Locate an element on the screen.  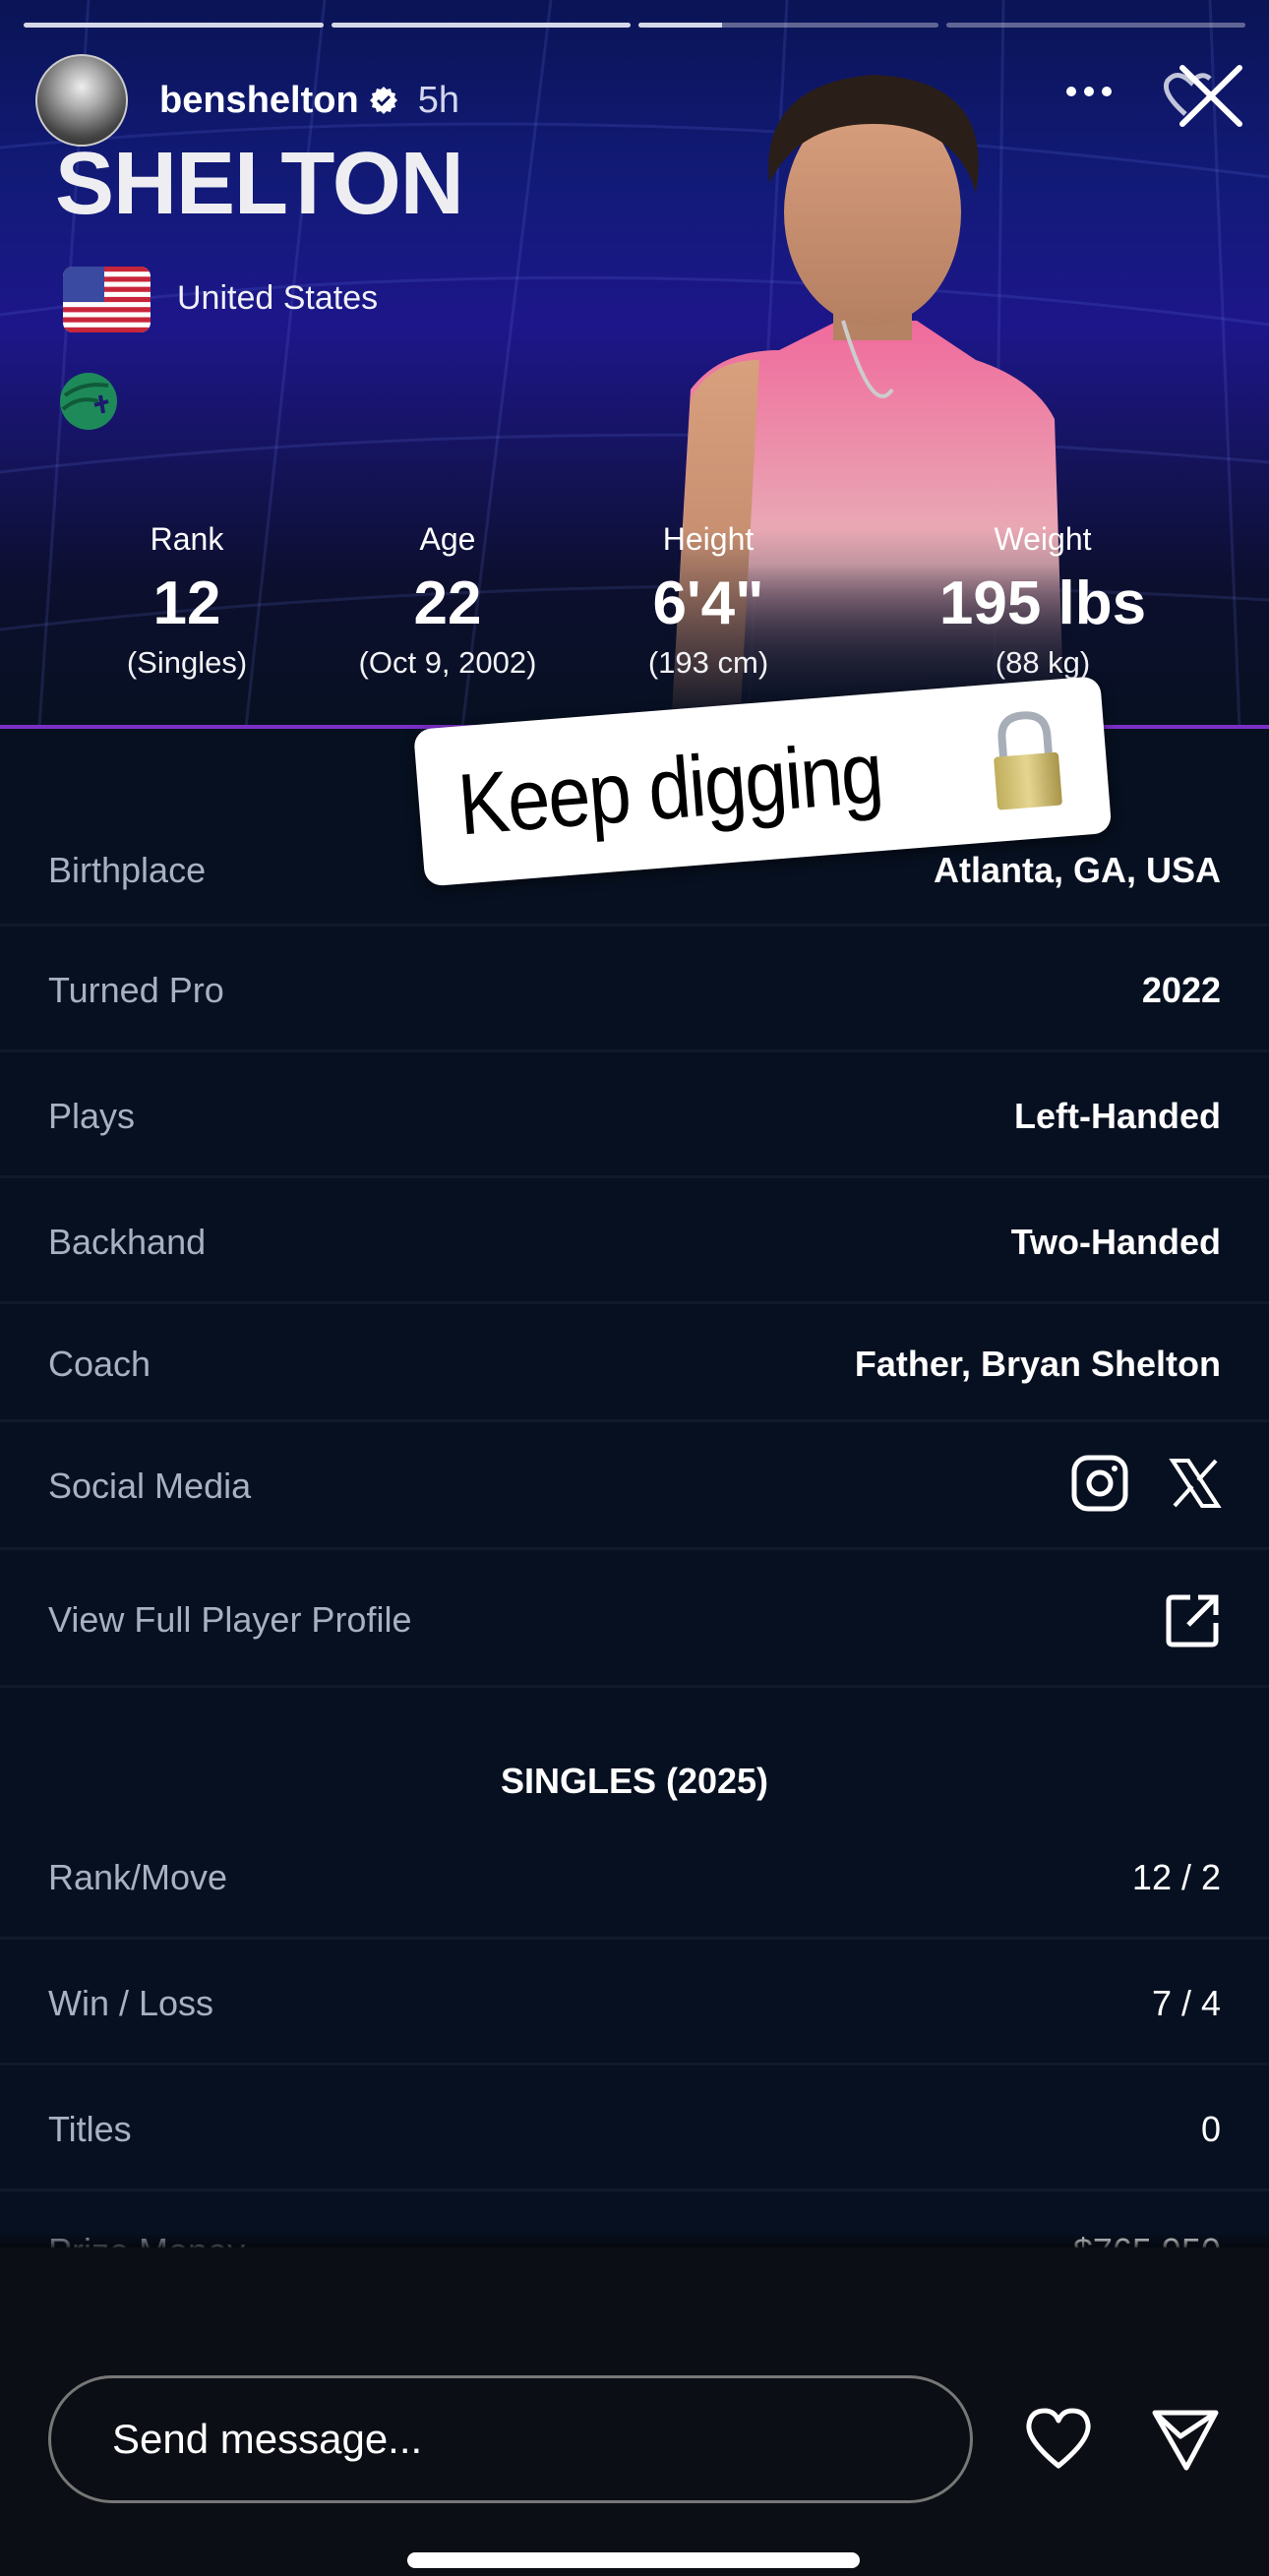
stat-sub: (193 cm) is located at coordinates (708, 663).